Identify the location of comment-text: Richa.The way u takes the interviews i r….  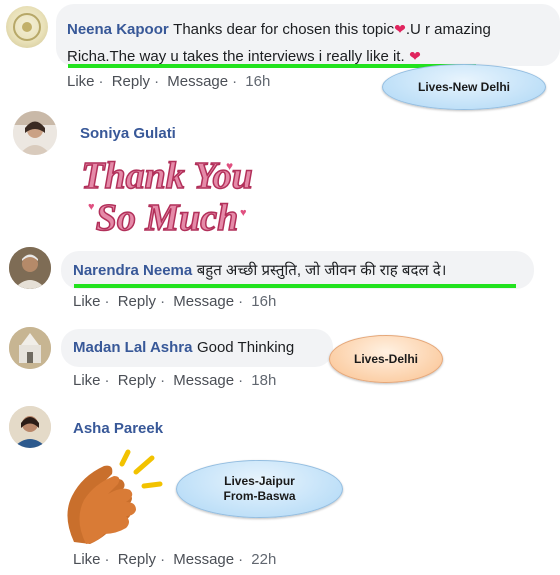
(236, 56).